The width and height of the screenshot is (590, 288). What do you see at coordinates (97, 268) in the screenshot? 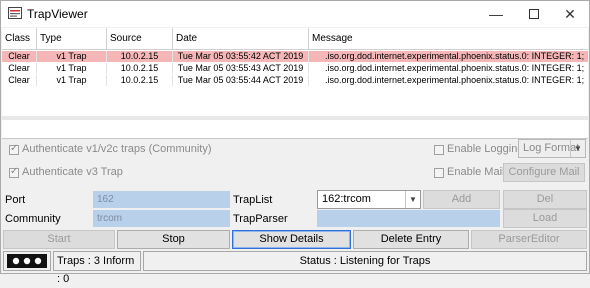
I see `trap-count-status: Traps : 3 Inform : 0` at bounding box center [97, 268].